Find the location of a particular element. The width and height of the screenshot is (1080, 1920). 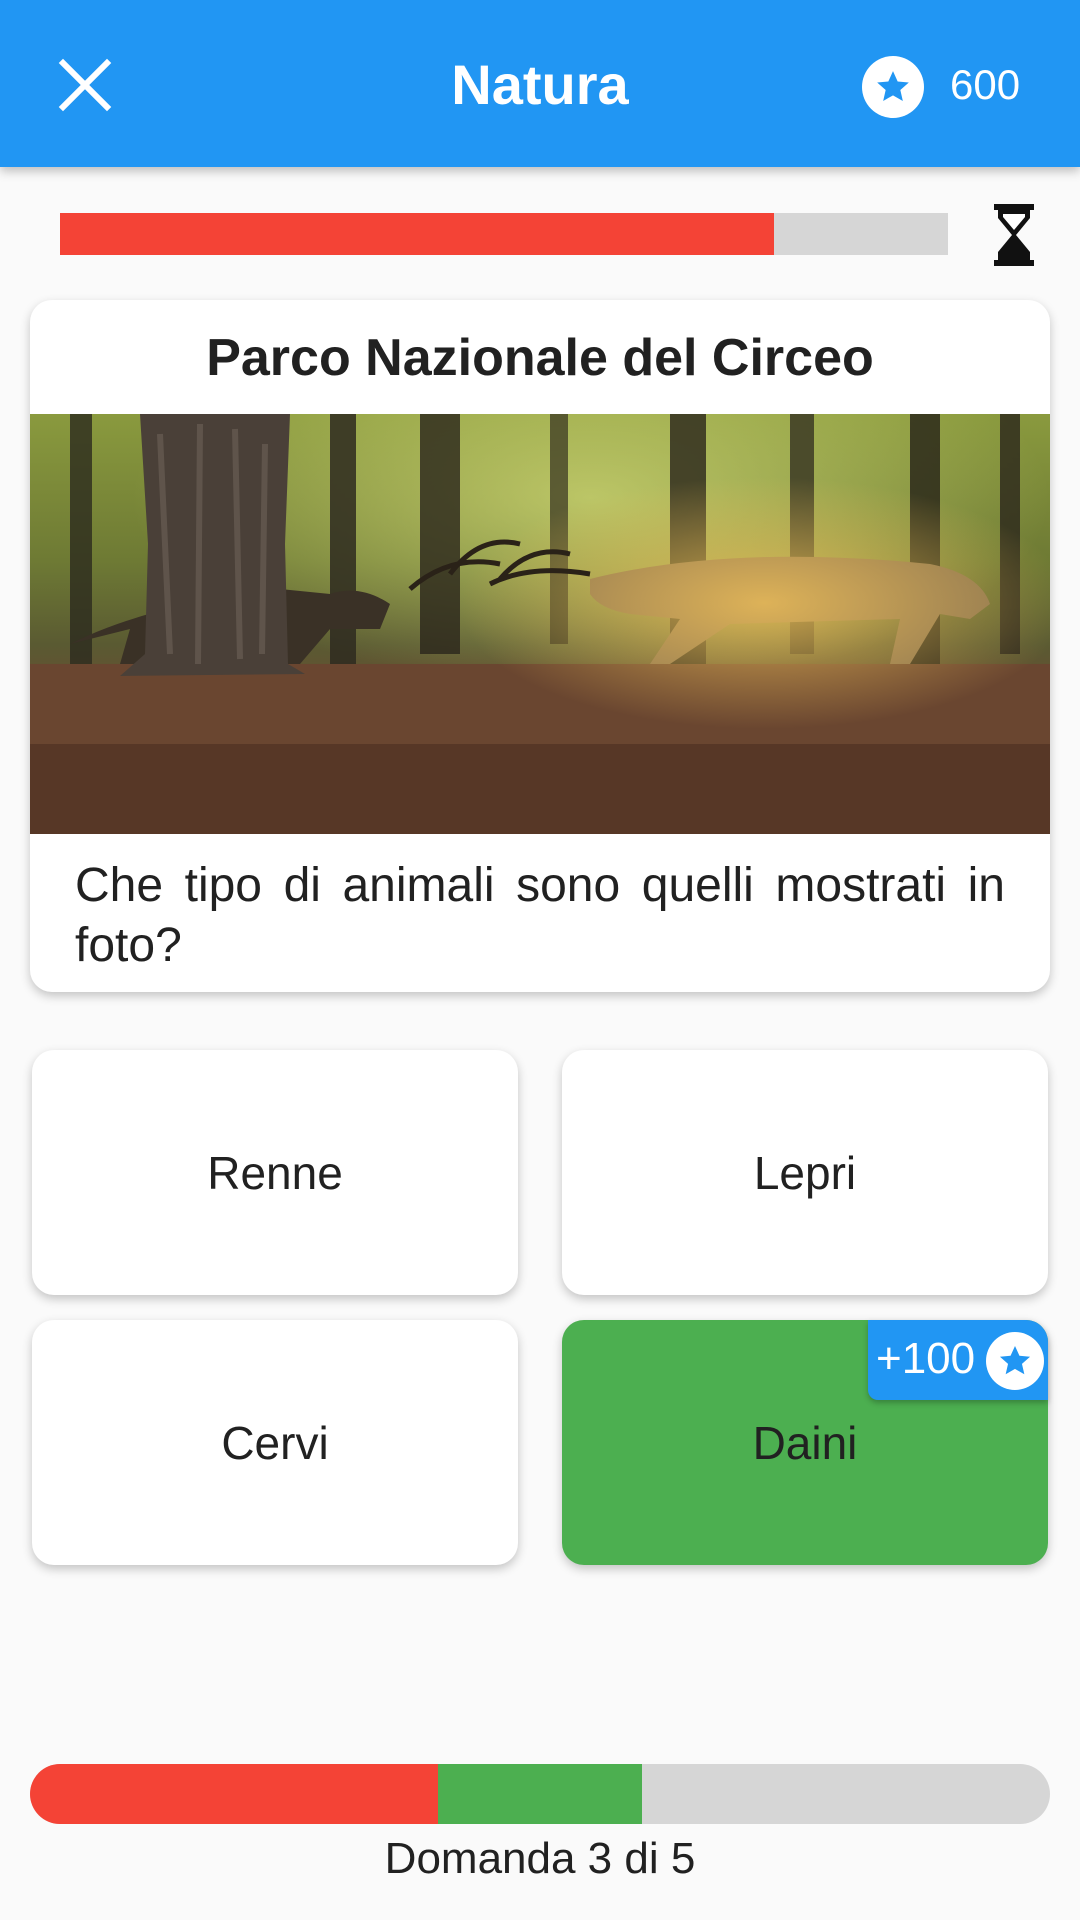

question-progress-bar is located at coordinates (540, 1794).